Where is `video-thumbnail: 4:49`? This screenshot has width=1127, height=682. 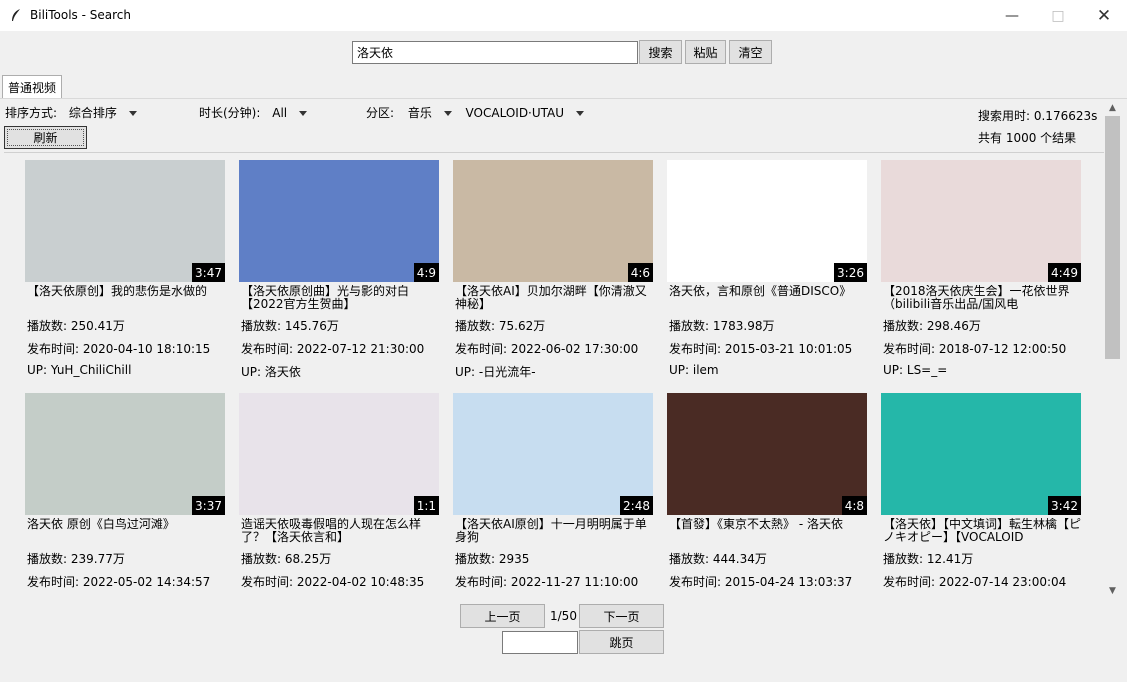
video-thumbnail: 4:49 is located at coordinates (981, 221).